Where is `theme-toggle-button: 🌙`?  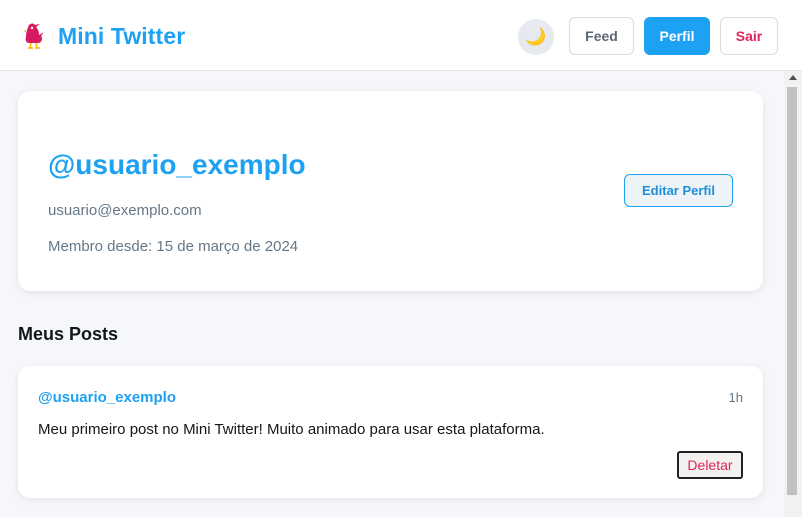 theme-toggle-button: 🌙 is located at coordinates (536, 37).